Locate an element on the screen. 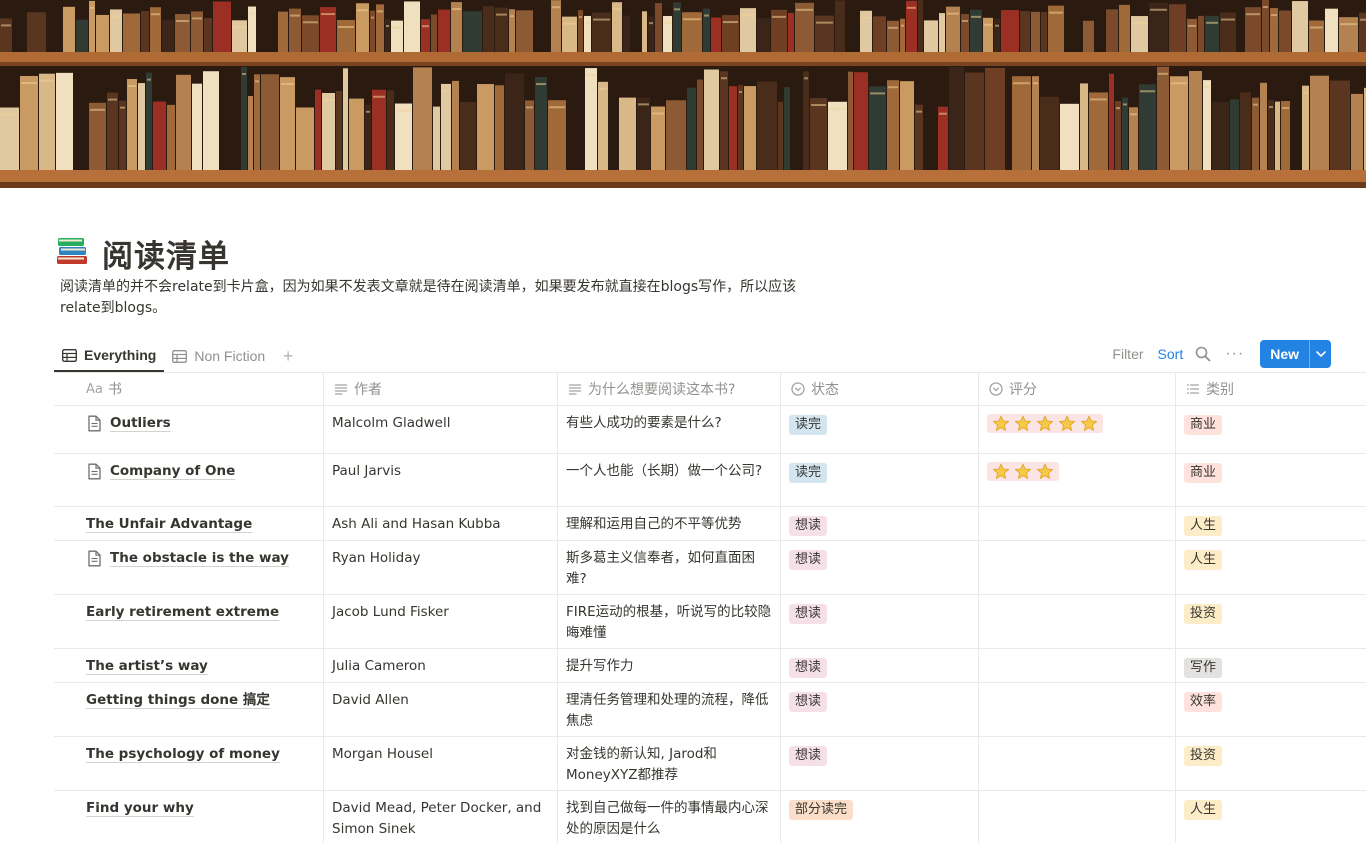  cell-author: Ash Ali and Hasan Kubba is located at coordinates (441, 523).